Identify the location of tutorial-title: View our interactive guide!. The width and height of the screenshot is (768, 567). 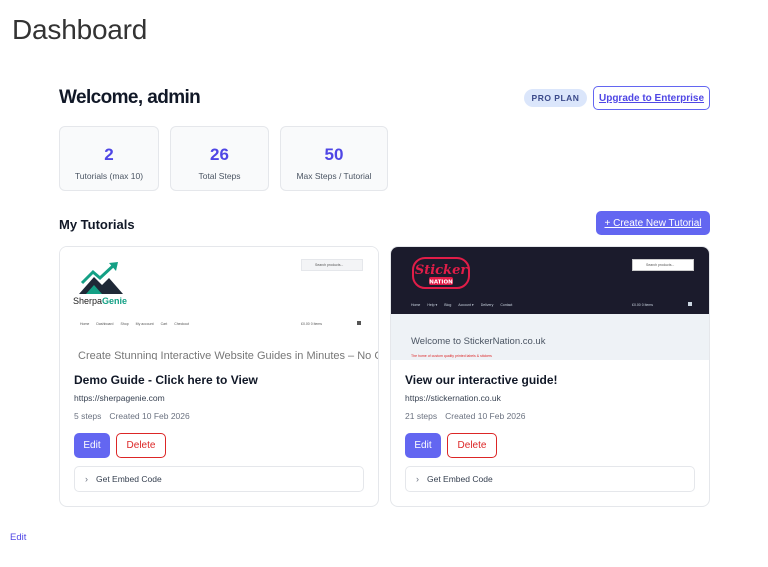
(481, 380).